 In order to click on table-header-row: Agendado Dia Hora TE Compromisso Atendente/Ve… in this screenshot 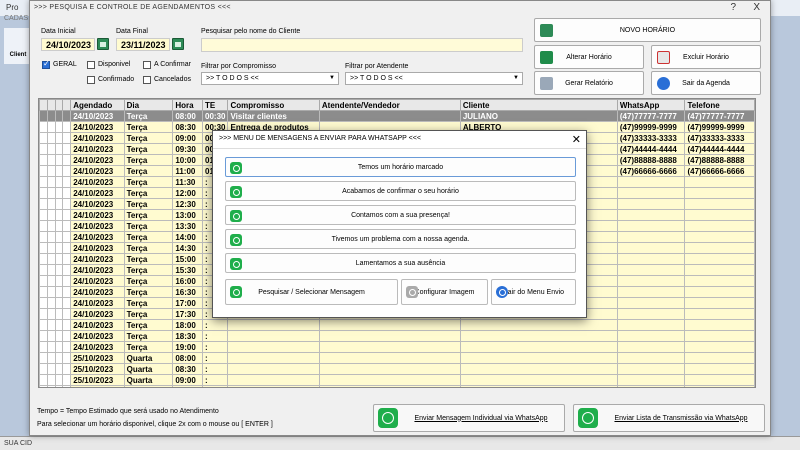, I will do `click(397, 105)`.